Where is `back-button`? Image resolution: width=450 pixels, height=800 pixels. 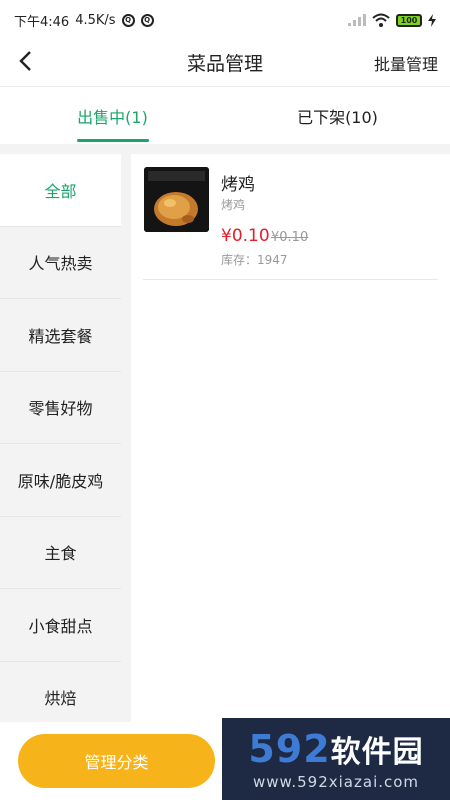 back-button is located at coordinates (25, 61).